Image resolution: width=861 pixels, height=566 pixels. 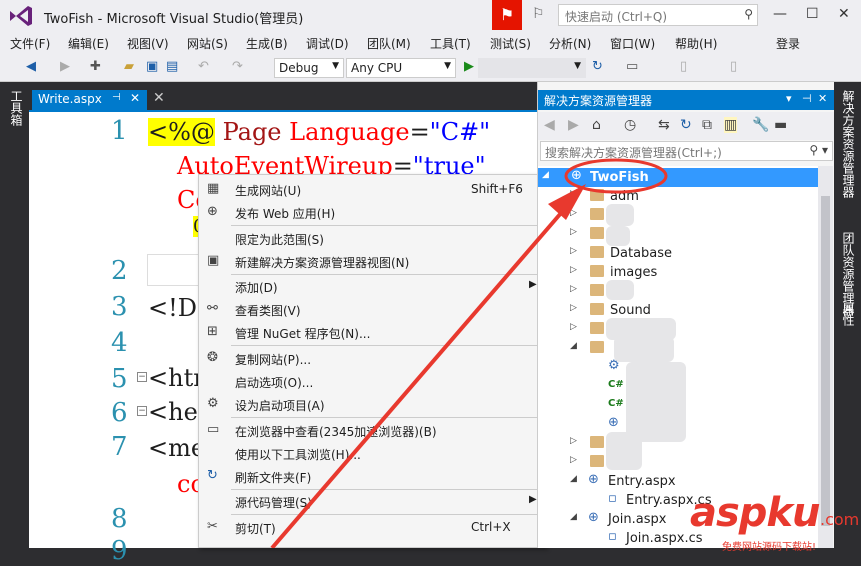 I want to click on menu-item-build-website: ▦ 生成网站(U) Shift+F6, so click(x=372, y=189).